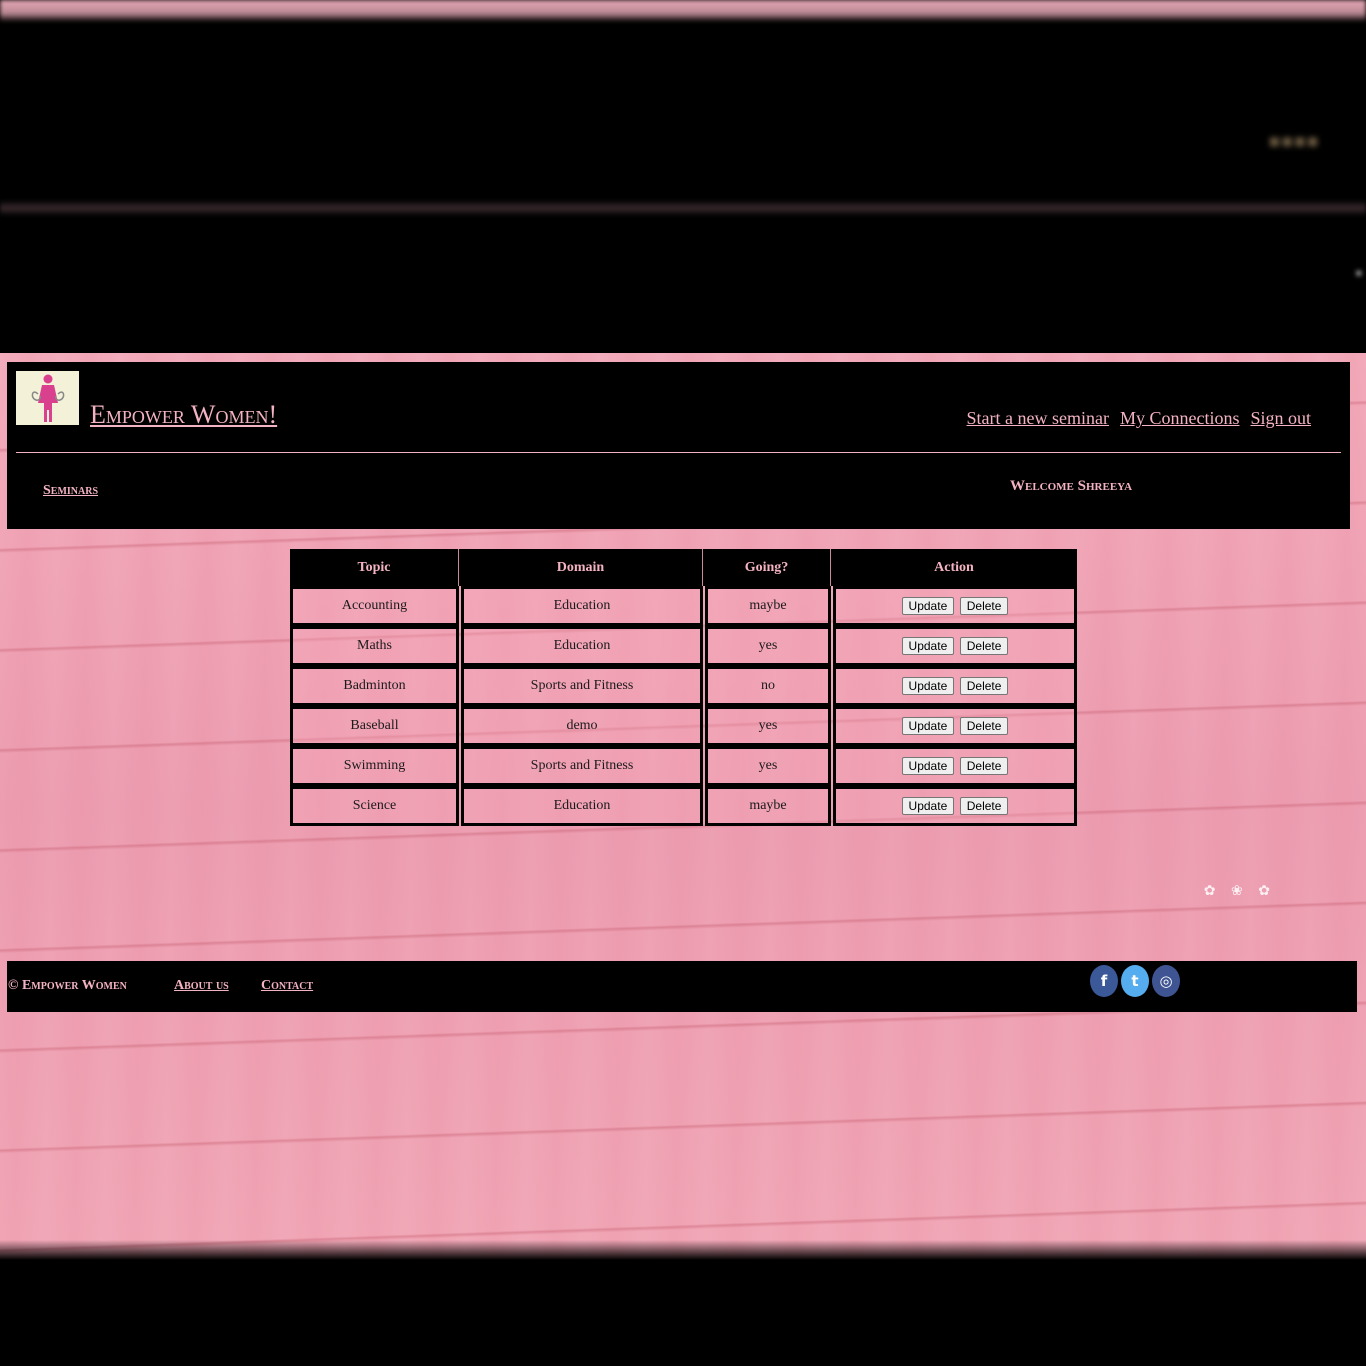 Image resolution: width=1366 pixels, height=1366 pixels. Describe the element at coordinates (374, 766) in the screenshot. I see `topic-cell: Swimming` at that location.